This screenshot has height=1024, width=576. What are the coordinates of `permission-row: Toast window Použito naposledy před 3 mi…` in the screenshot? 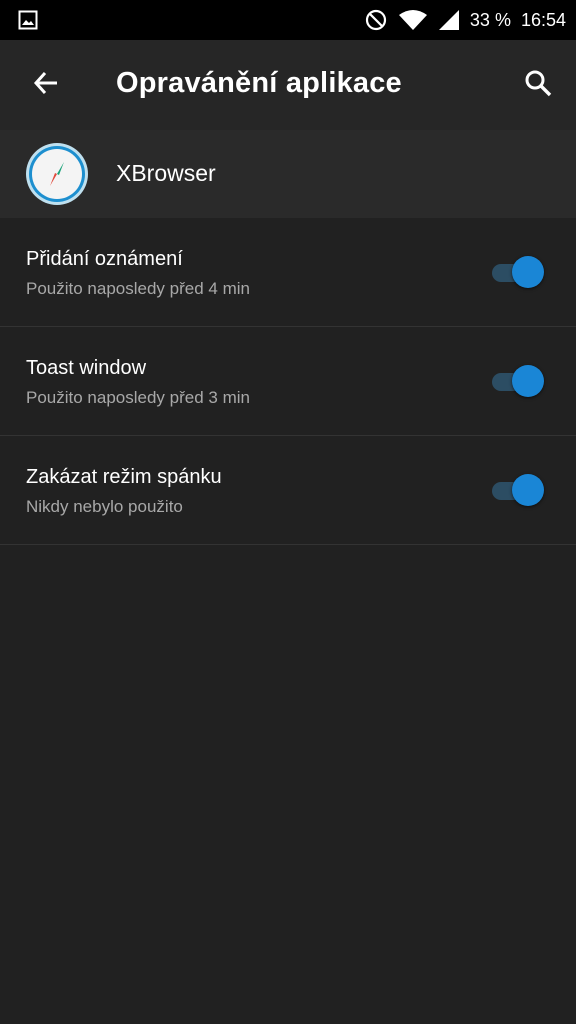 It's located at (288, 381).